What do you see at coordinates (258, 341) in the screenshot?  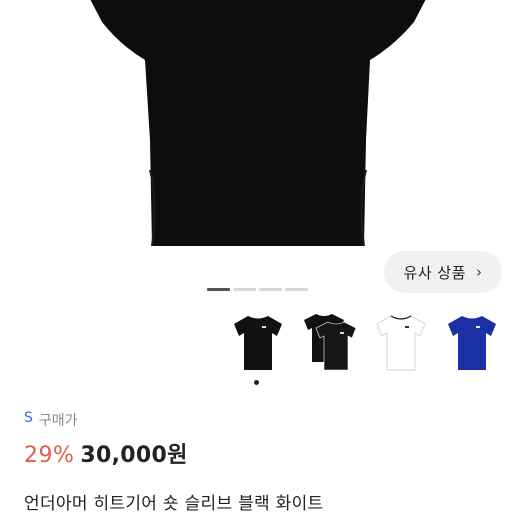 I see `thumbnail-black-shirt` at bounding box center [258, 341].